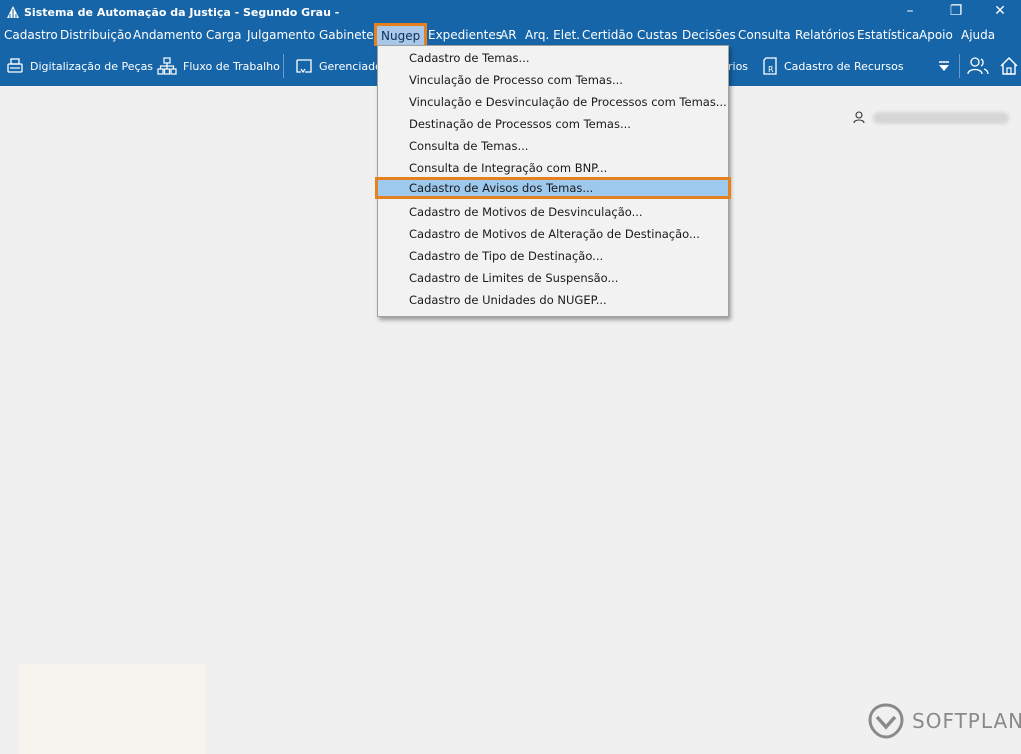  Describe the element at coordinates (281, 35) in the screenshot. I see `menu-julgamento: Julgamento` at that location.